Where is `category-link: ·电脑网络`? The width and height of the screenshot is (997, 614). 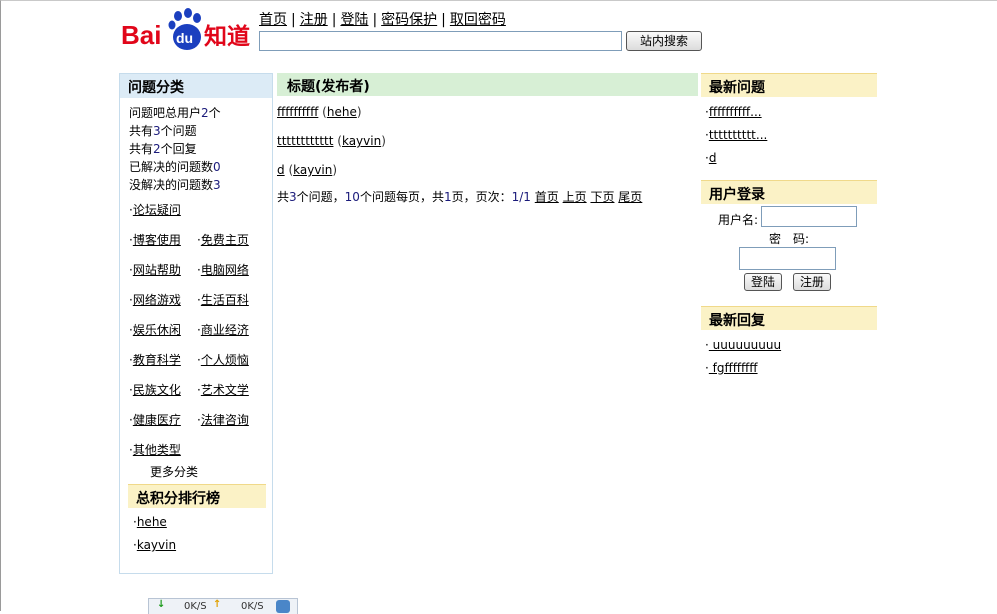 category-link: ·电脑网络 is located at coordinates (223, 269).